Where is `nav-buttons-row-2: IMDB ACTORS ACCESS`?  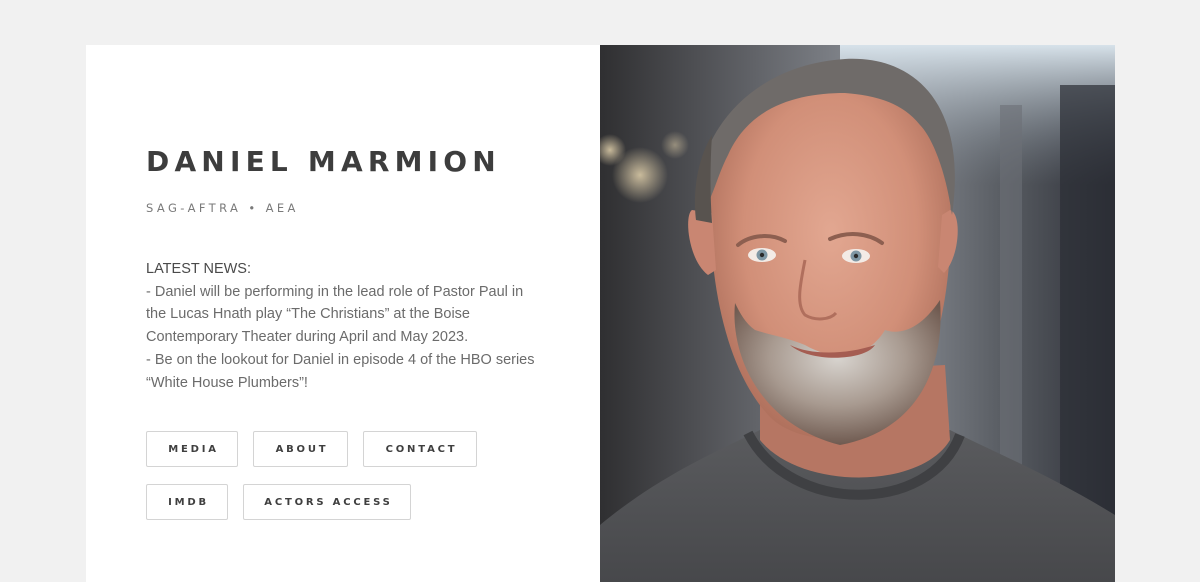 nav-buttons-row-2: IMDB ACTORS ACCESS is located at coordinates (278, 502).